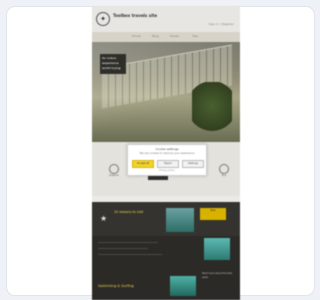 The width and height of the screenshot is (320, 300). What do you see at coordinates (213, 214) in the screenshot?
I see `feature-tag: New` at bounding box center [213, 214].